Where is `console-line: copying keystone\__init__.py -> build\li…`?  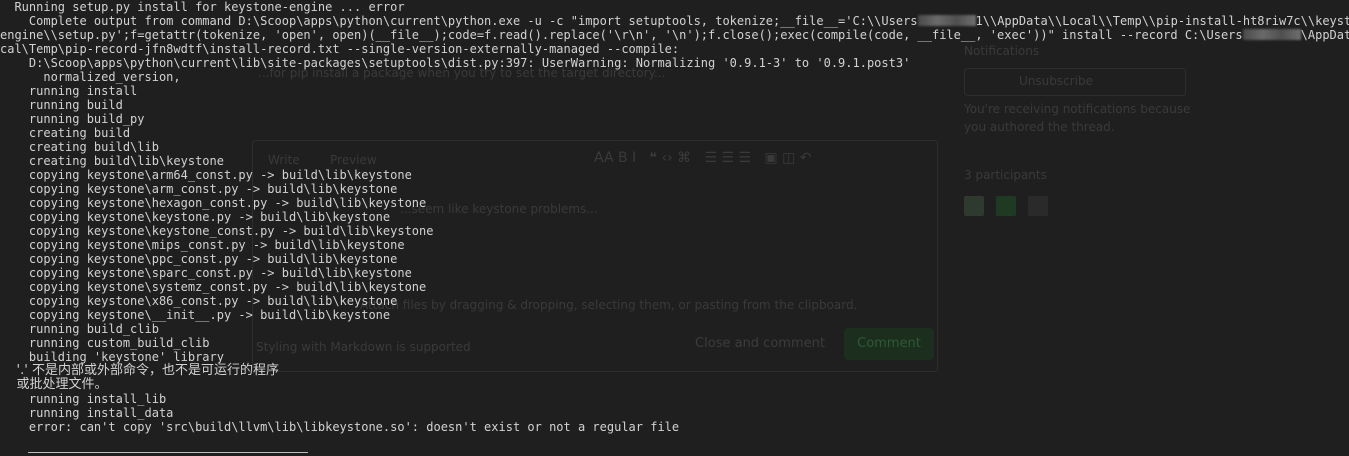 console-line: copying keystone\__init__.py -> build\li… is located at coordinates (195, 315).